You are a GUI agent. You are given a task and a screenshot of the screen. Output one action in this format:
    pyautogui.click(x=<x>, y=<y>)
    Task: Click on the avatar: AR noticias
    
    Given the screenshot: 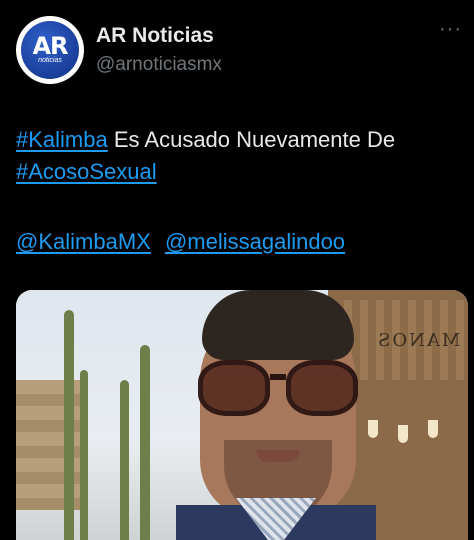 What is the action you would take?
    pyautogui.click(x=50, y=50)
    